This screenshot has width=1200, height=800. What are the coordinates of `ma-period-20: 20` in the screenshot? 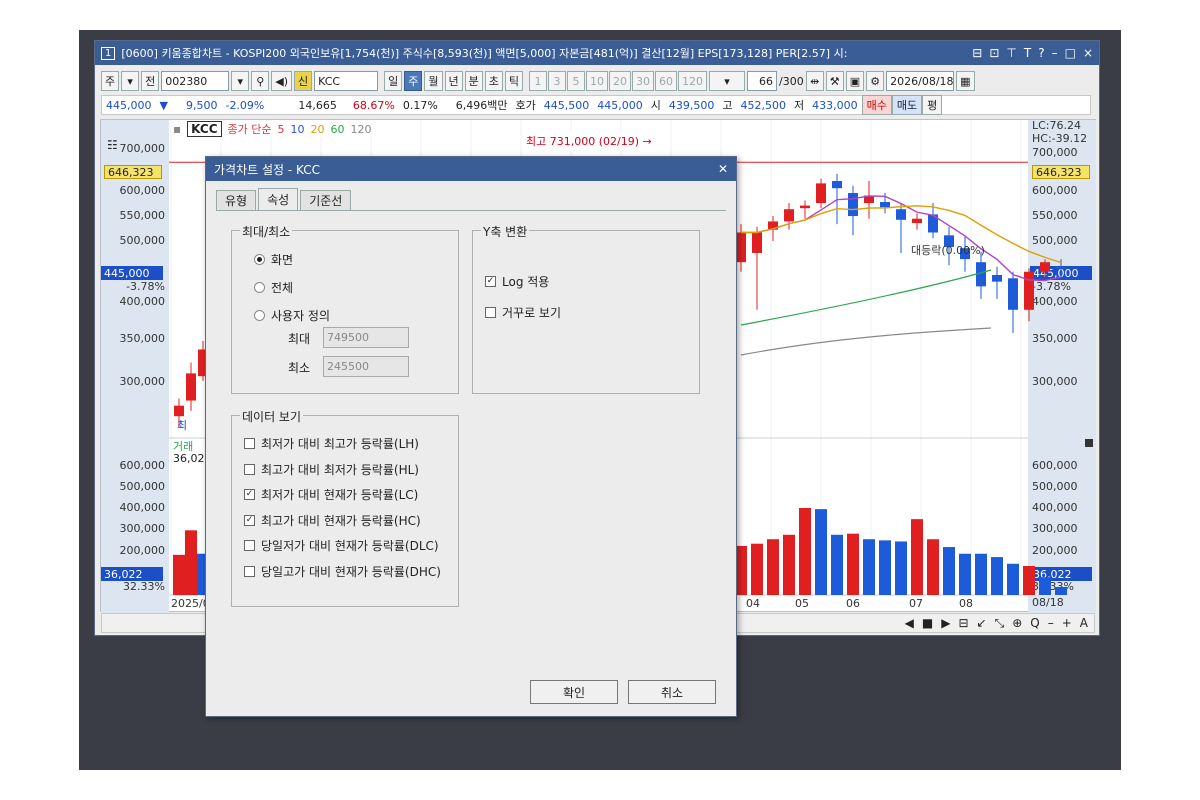 It's located at (317, 129).